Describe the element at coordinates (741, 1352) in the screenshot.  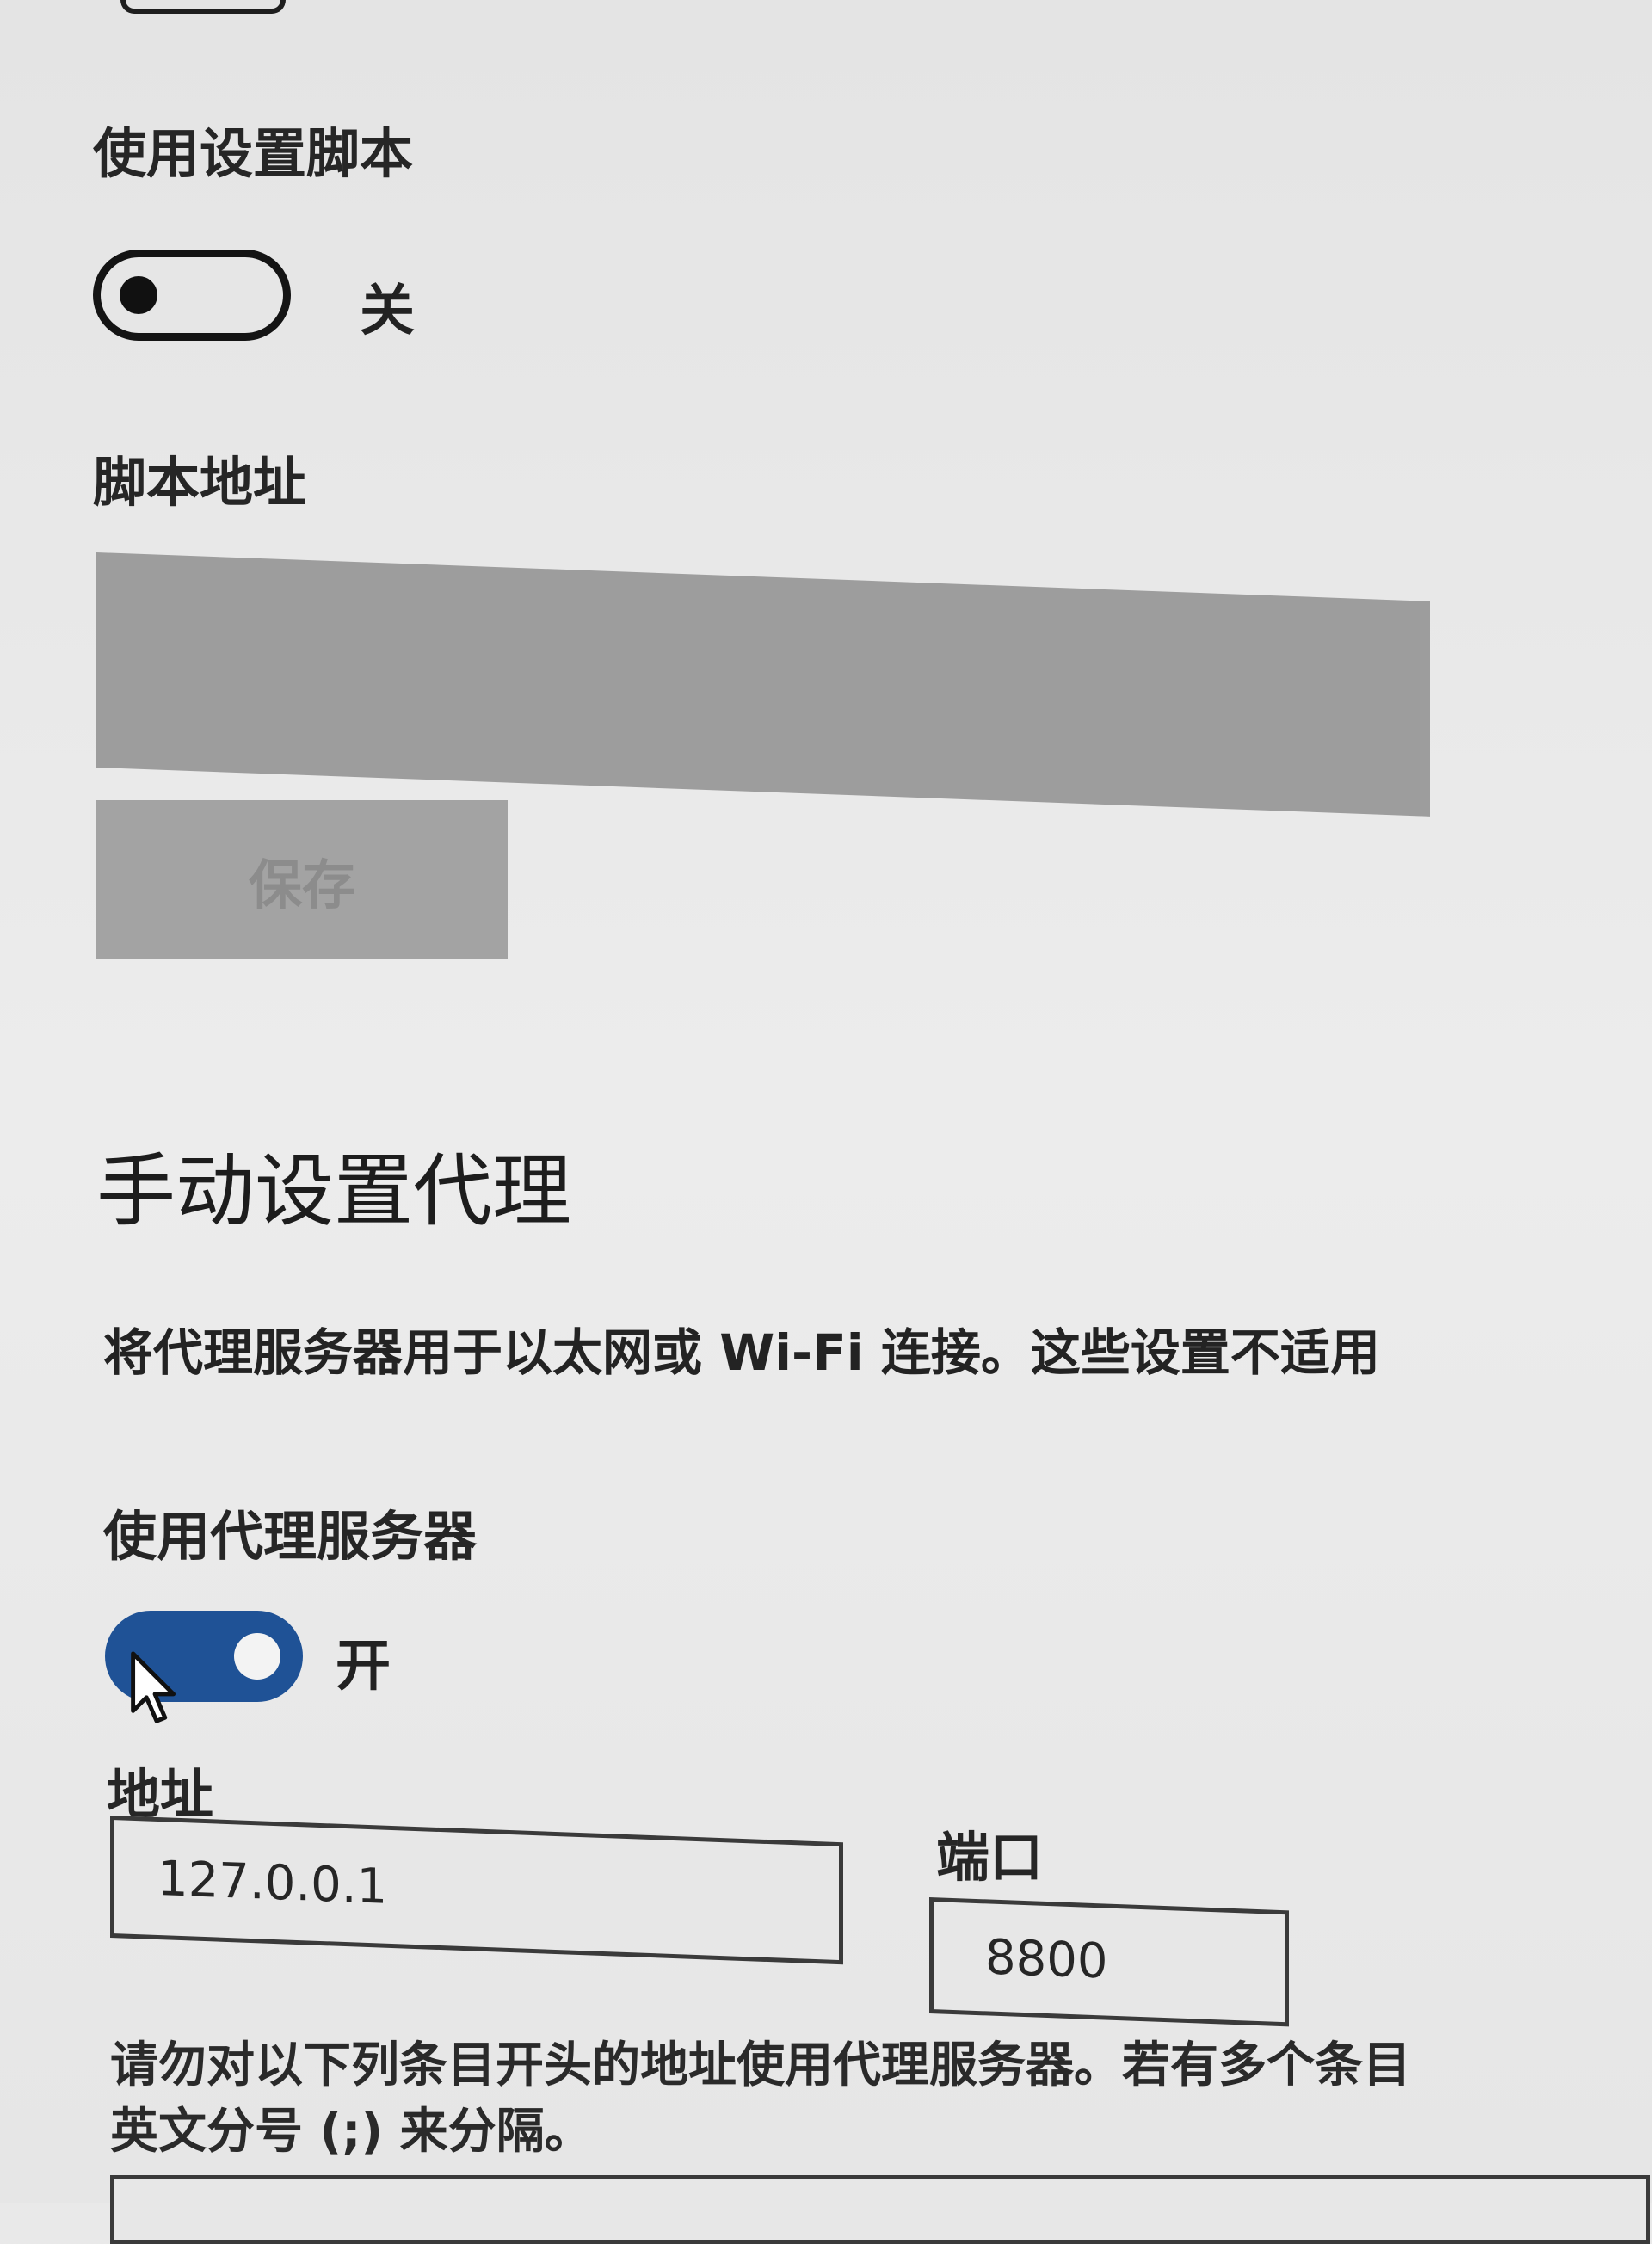
I see `manual-proxy-description: 将代理服务器用于以太网或 Wi-Fi 连接。这些设置不适用` at that location.